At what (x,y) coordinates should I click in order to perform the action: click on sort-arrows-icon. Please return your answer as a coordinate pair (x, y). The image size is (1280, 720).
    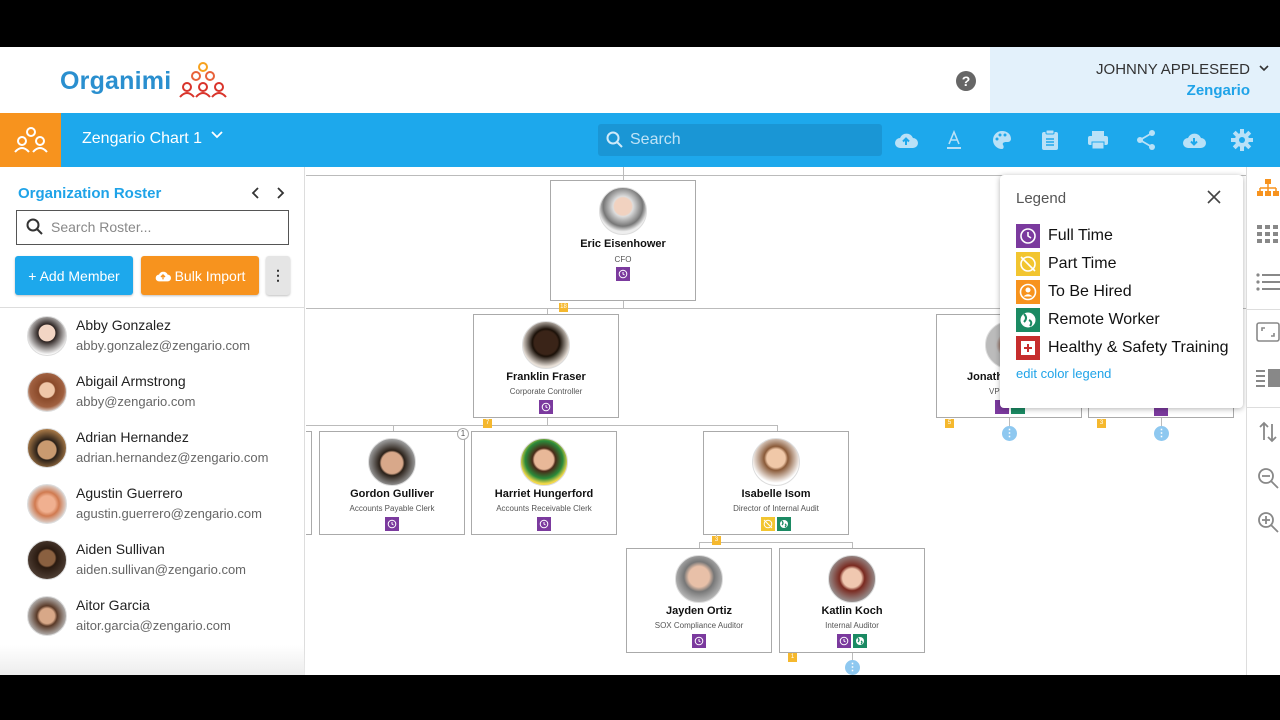
    Looking at the image, I should click on (1267, 432).